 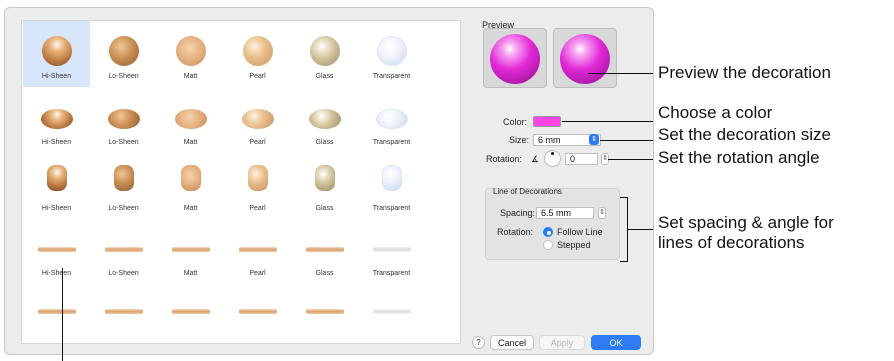 I want to click on color-swatch, so click(x=547, y=121).